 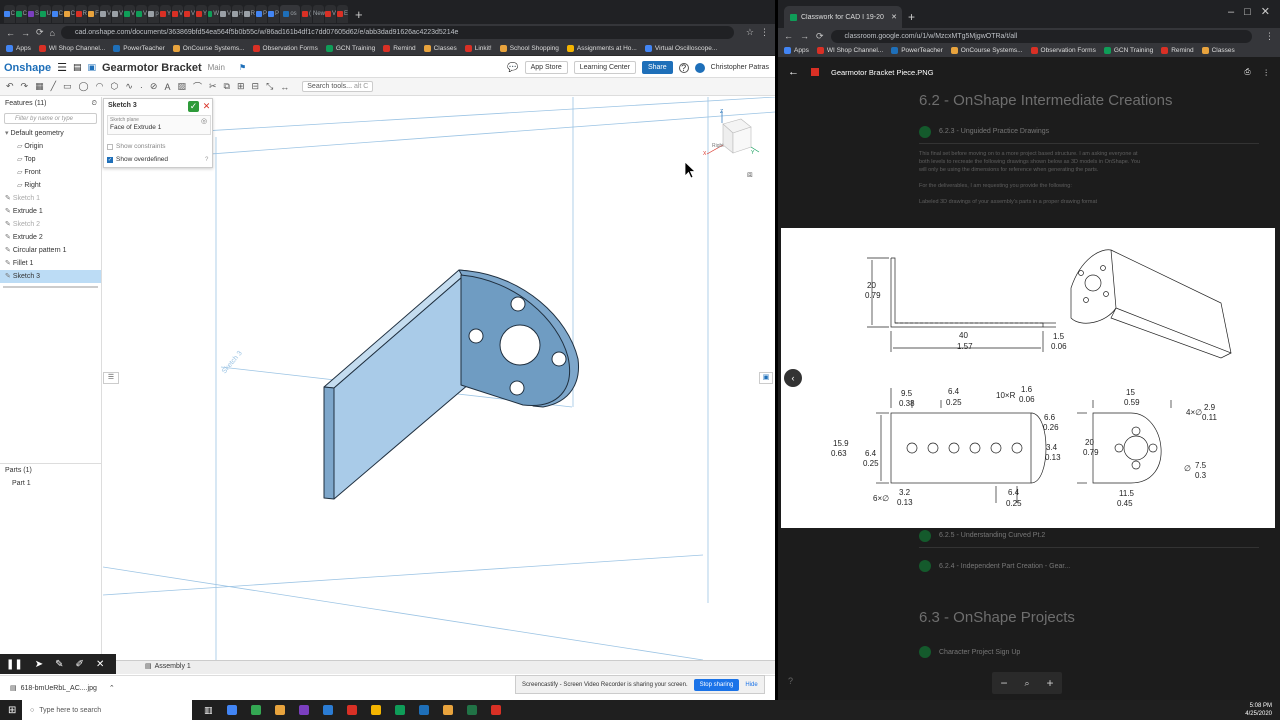 I want to click on browser-tab: os, so click(x=290, y=14).